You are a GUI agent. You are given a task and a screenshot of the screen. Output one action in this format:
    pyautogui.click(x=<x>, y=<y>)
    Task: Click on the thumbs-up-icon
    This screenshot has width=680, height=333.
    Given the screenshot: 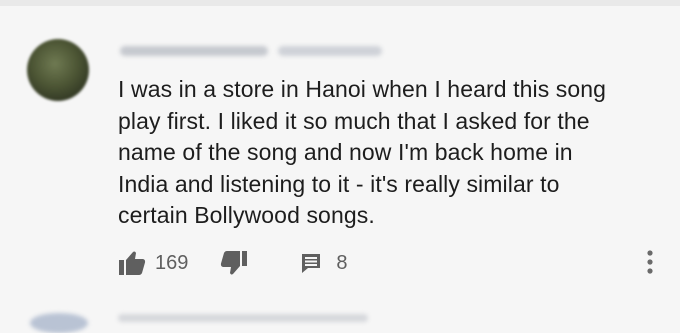 What is the action you would take?
    pyautogui.click(x=132, y=263)
    